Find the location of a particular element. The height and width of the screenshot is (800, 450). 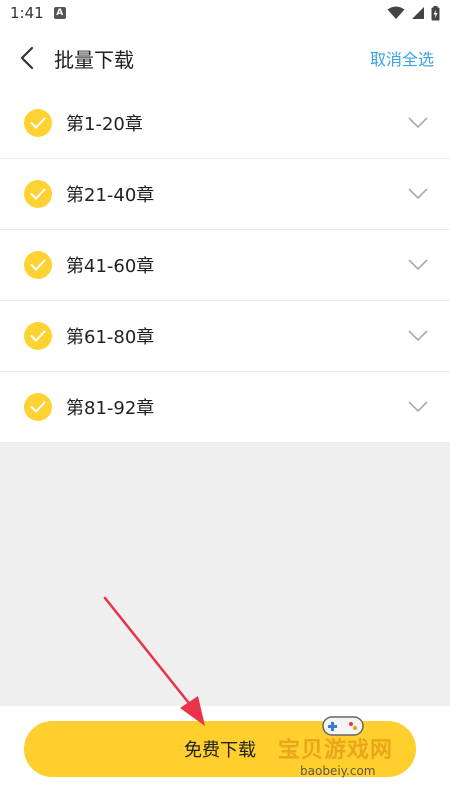

page-title: 批量下载 is located at coordinates (94, 59).